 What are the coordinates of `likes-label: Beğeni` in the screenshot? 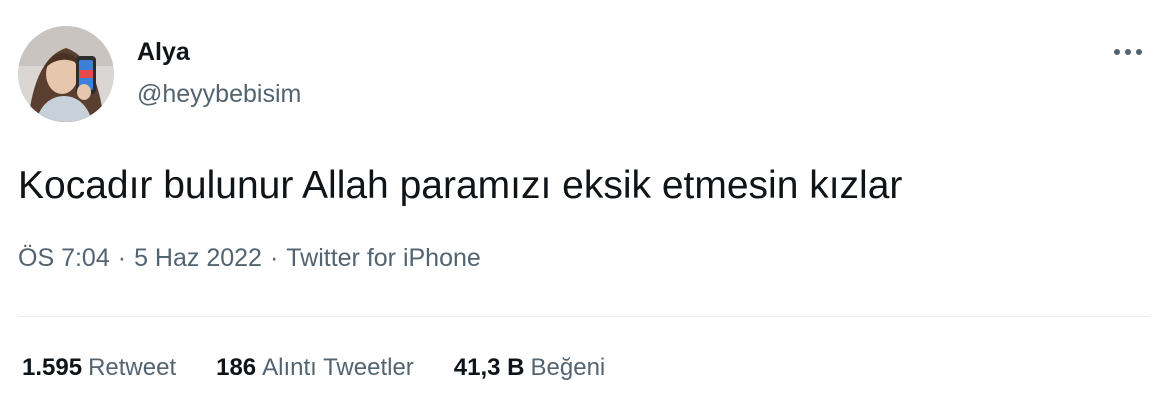 It's located at (568, 367).